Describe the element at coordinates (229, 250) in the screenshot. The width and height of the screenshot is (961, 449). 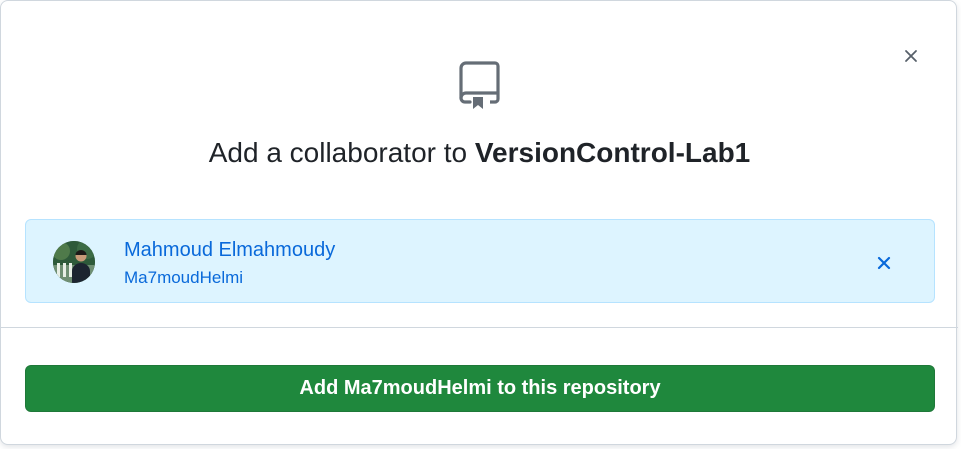
I see `user-display-name: Mahmoud Elmahmoudy` at that location.